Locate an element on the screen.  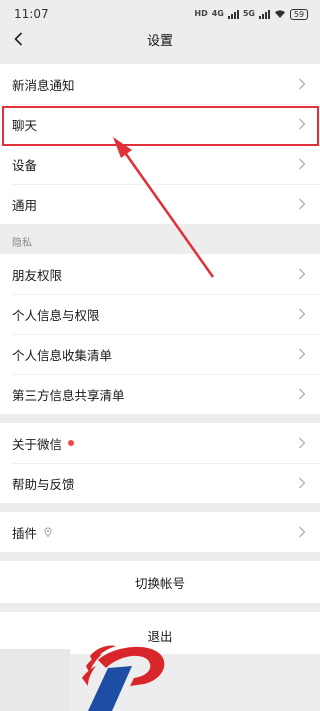
about-label: 关于微信 is located at coordinates (37, 444).